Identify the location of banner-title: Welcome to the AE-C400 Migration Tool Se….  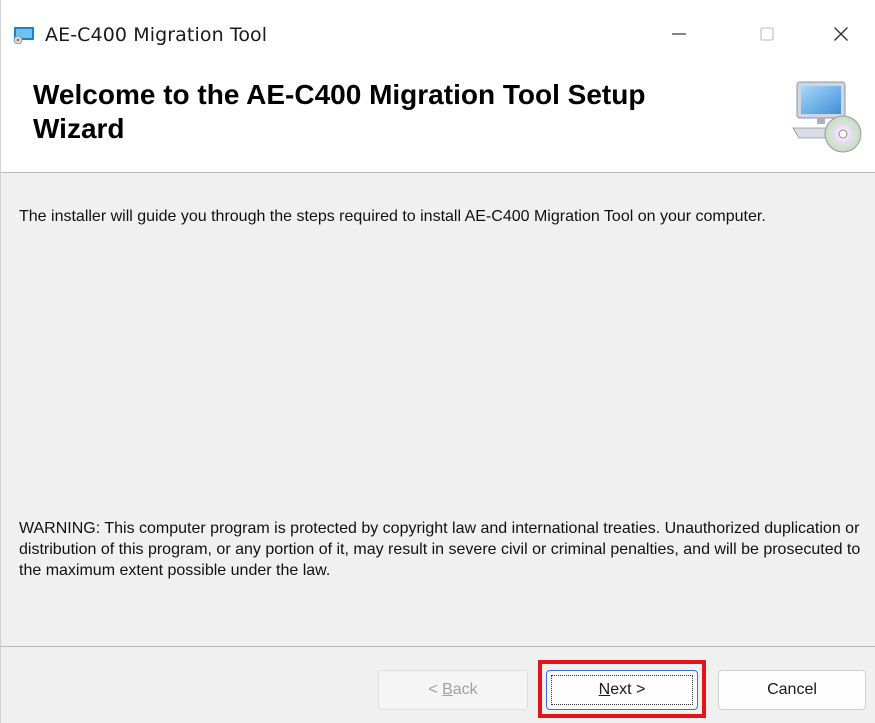
(339, 111).